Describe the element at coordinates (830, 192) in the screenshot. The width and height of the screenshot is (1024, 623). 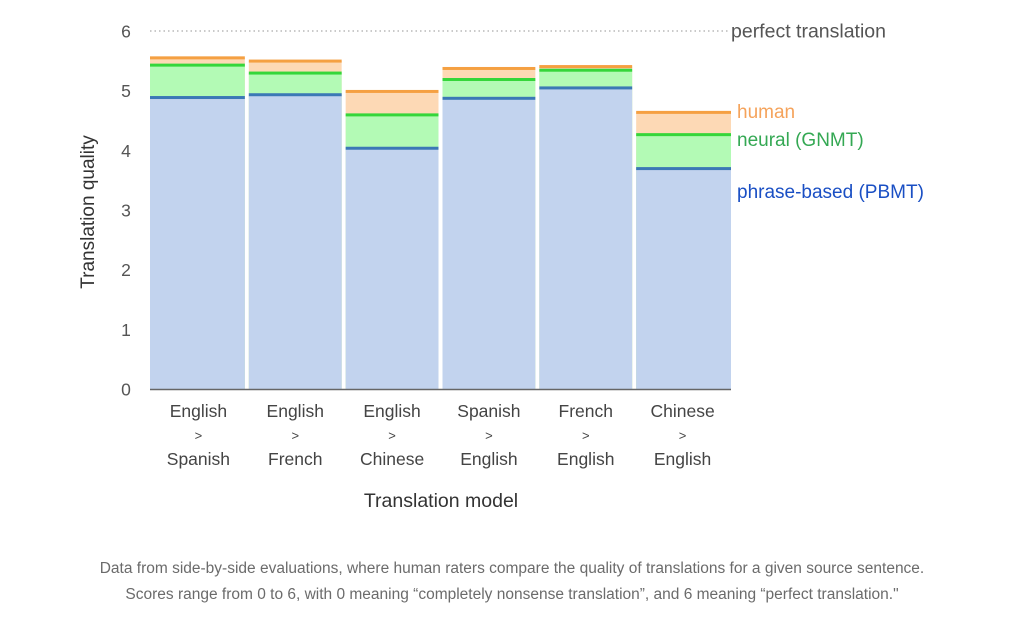
I see `legend-label-pbmt: phrase-based (PBMT)` at that location.